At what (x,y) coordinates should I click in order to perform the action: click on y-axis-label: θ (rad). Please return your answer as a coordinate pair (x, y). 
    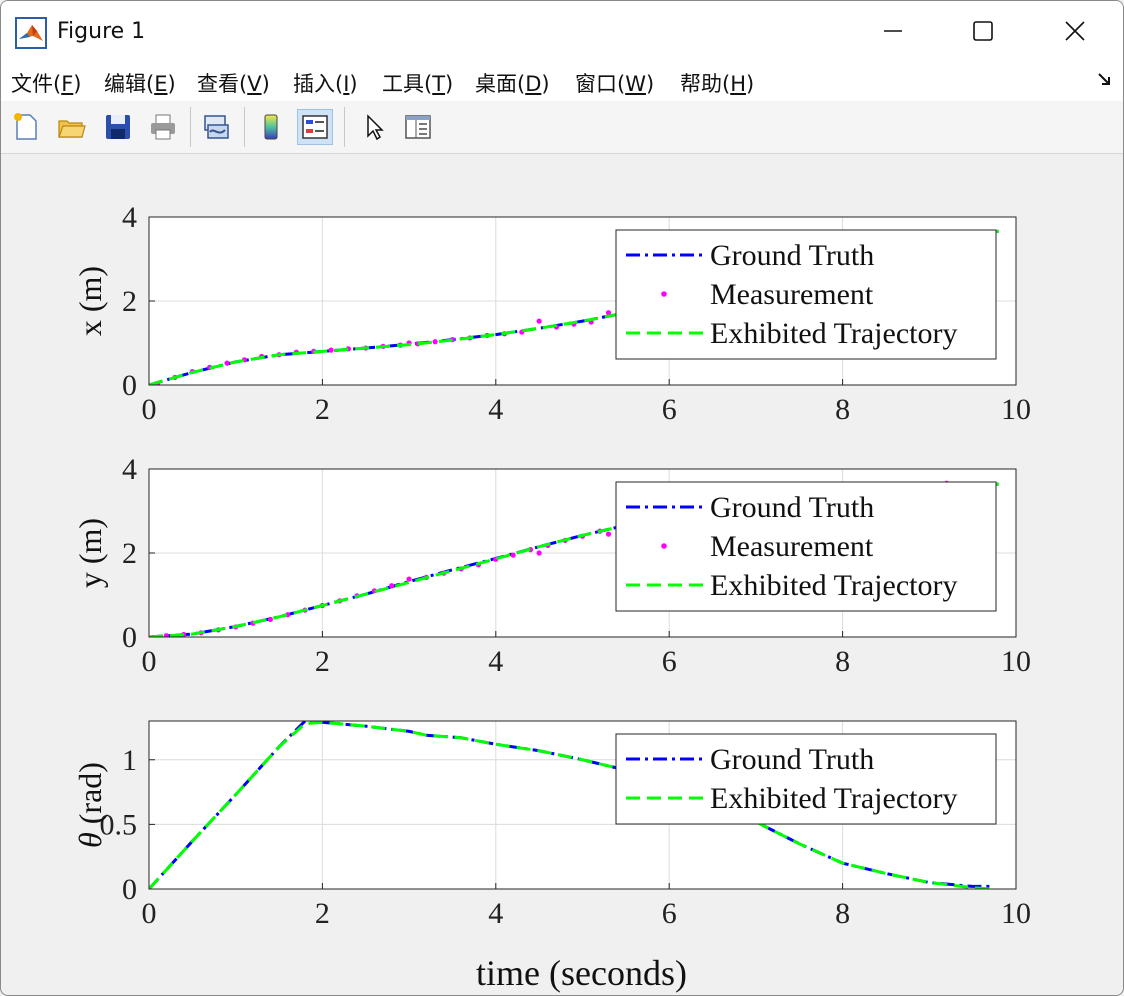
    Looking at the image, I should click on (90, 805).